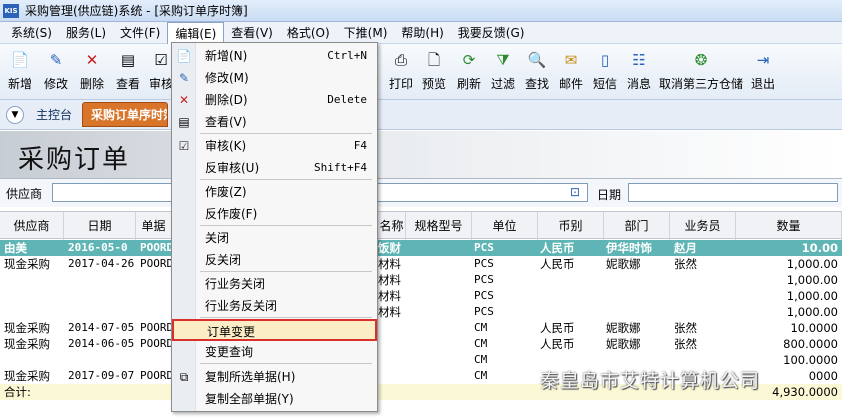  What do you see at coordinates (157, 280) in the screenshot?
I see `cell-bill` at bounding box center [157, 280].